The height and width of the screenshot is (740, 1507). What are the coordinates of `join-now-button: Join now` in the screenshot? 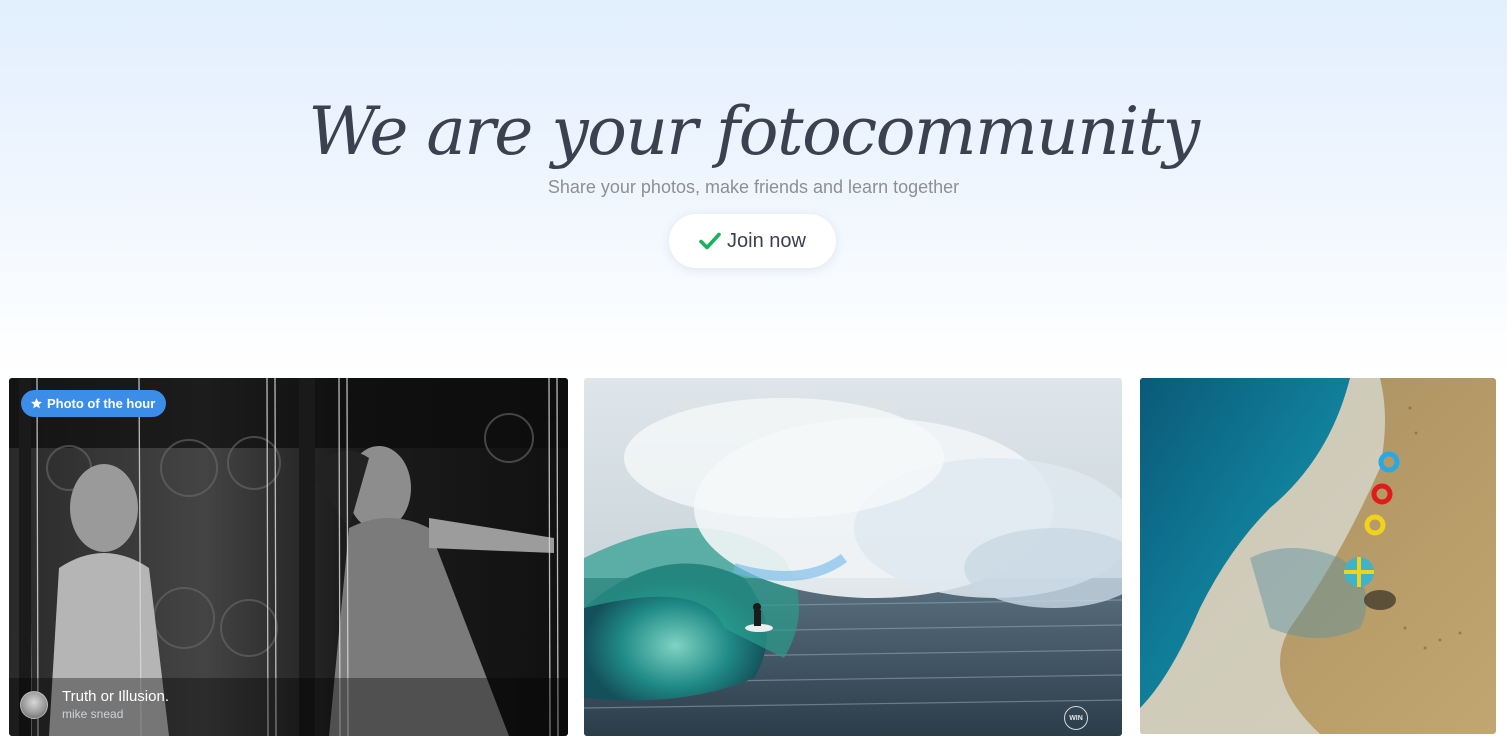 It's located at (752, 241).